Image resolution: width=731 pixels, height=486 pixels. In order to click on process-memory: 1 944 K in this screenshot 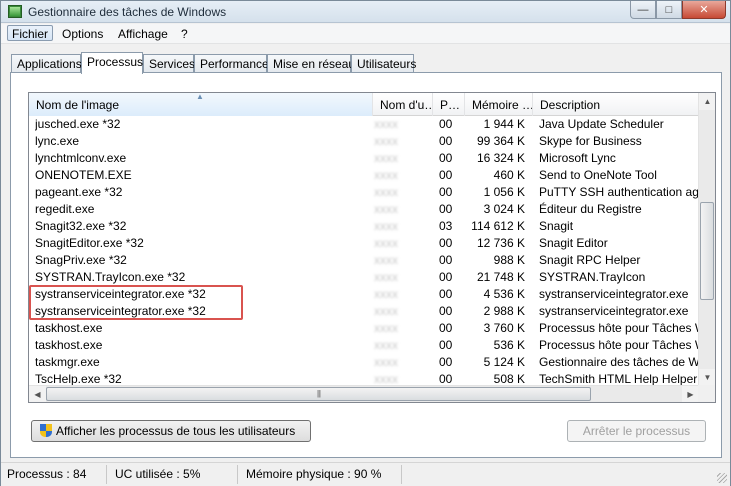, I will do `click(504, 124)`.